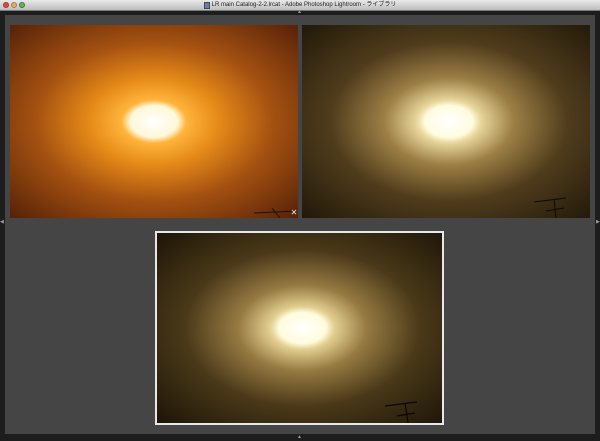 The height and width of the screenshot is (441, 600). I want to click on remove-icon: ✕, so click(294, 213).